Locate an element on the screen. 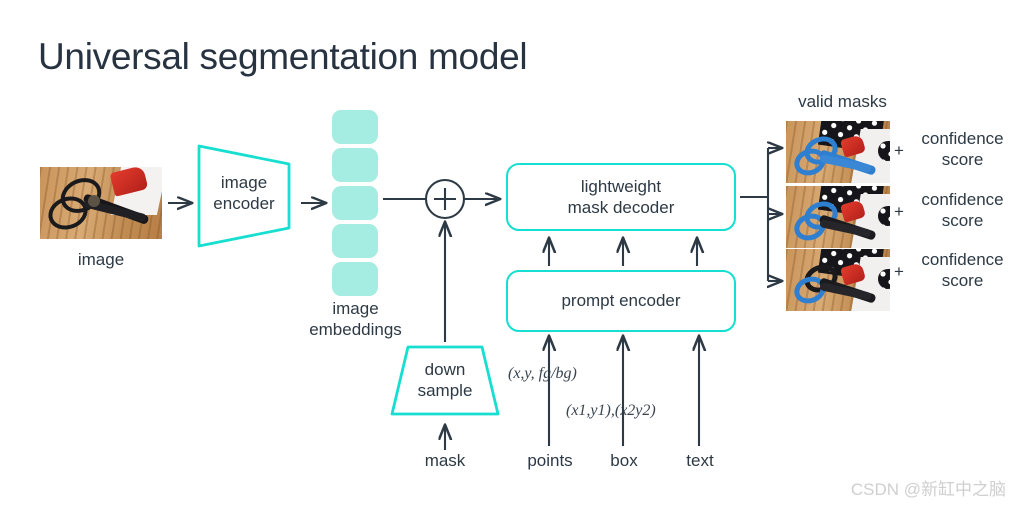 The image size is (1024, 514). mask-decoder-box: lightweight mask decoder is located at coordinates (621, 197).